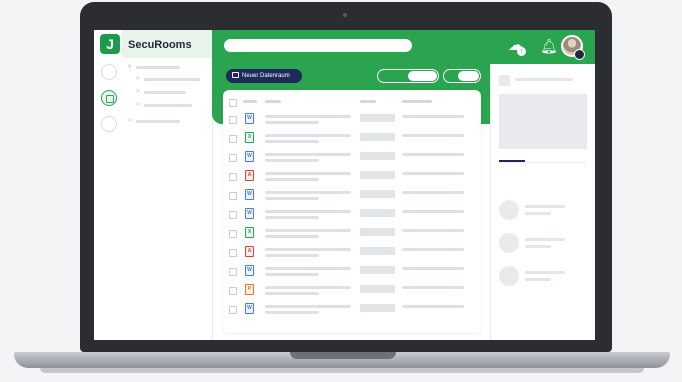 The image size is (682, 382). I want to click on icon-rail: J, so click(108, 185).